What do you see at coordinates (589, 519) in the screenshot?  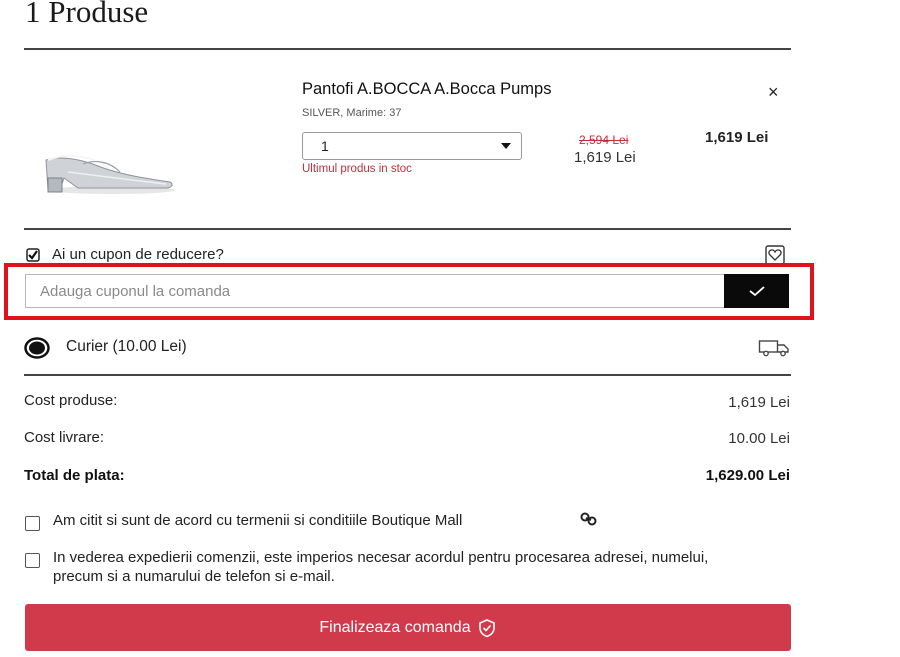 I see `link-icon` at bounding box center [589, 519].